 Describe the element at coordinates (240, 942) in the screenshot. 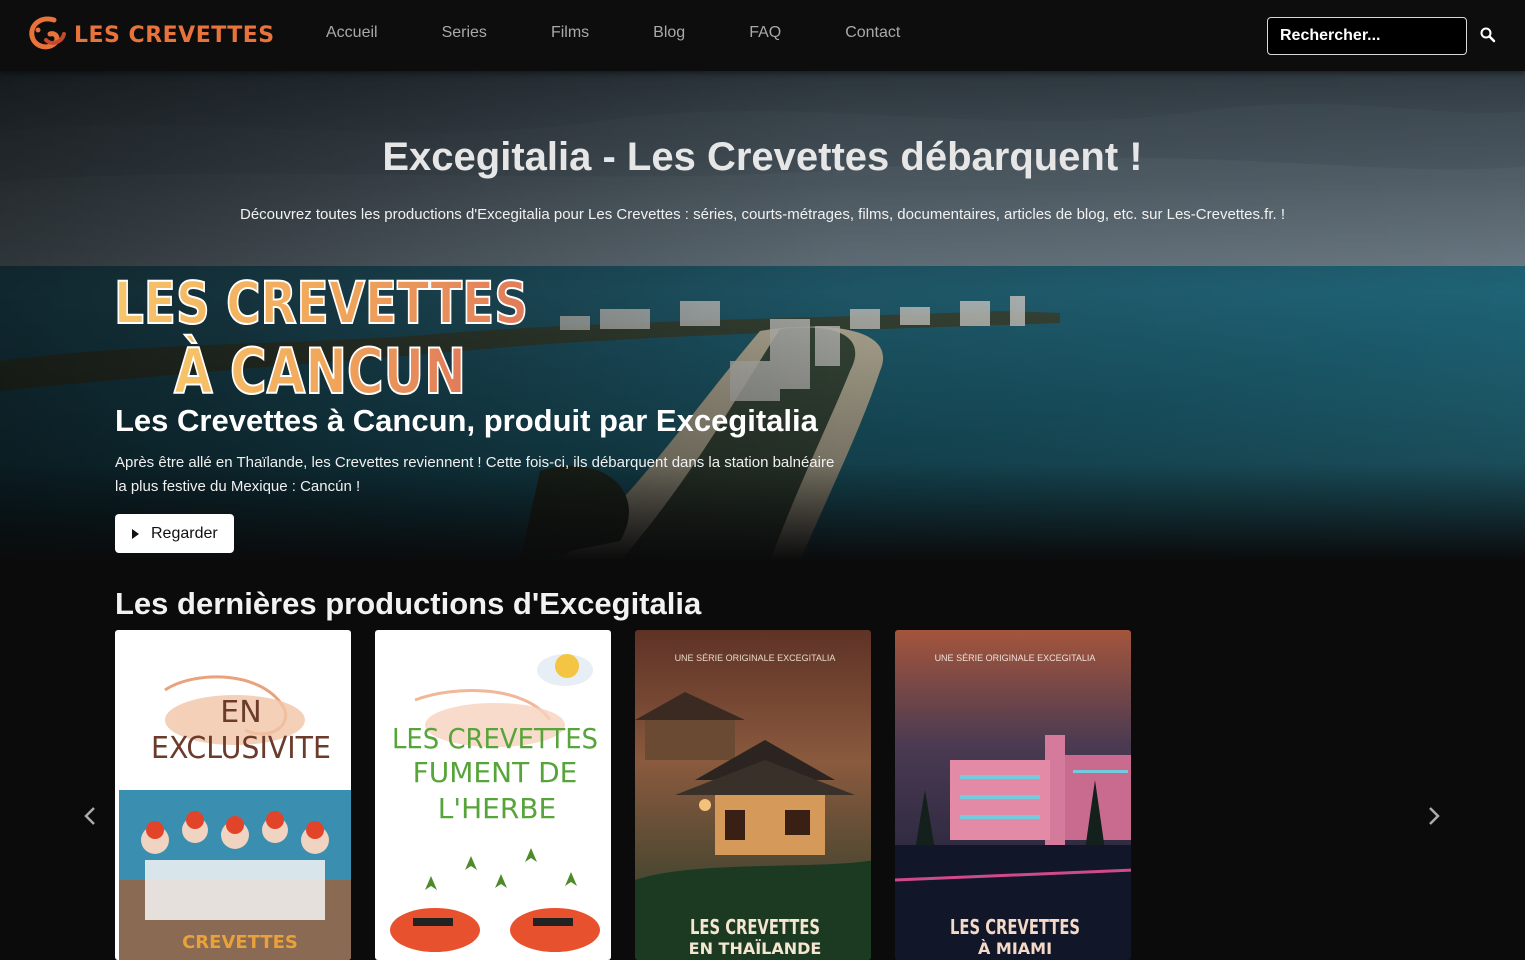

I see `svg-text: CREVETTES` at that location.